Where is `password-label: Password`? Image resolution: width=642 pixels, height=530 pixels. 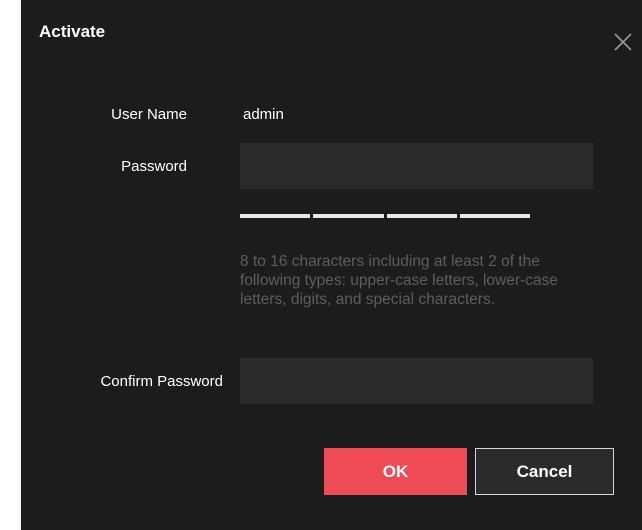
password-label: Password is located at coordinates (154, 166).